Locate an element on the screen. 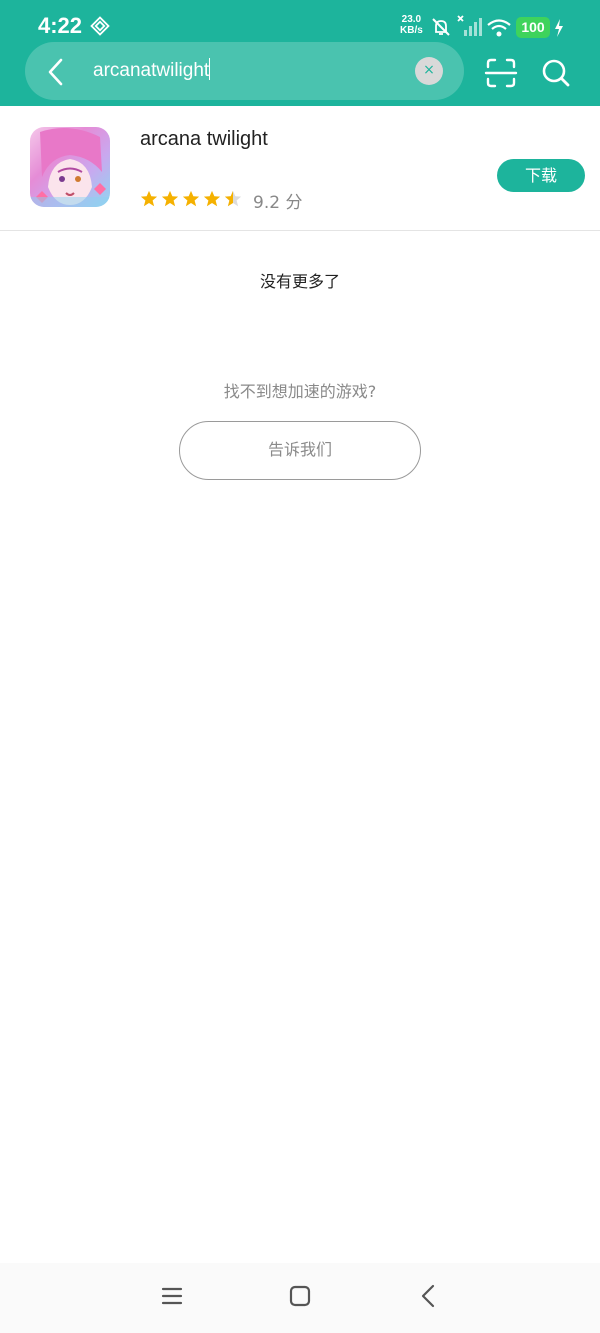 The width and height of the screenshot is (600, 1333). net-speed-value: 23.0 is located at coordinates (411, 19).